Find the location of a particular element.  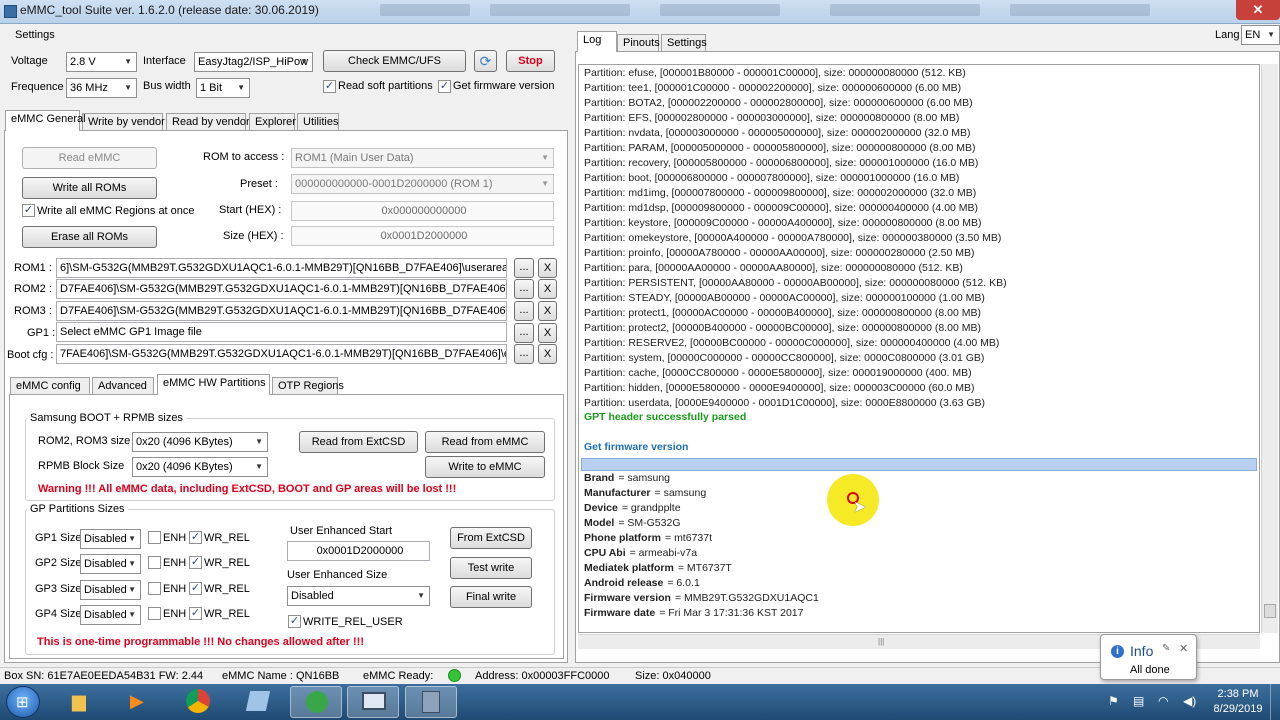

refresh-button: ⟳ is located at coordinates (485, 61).